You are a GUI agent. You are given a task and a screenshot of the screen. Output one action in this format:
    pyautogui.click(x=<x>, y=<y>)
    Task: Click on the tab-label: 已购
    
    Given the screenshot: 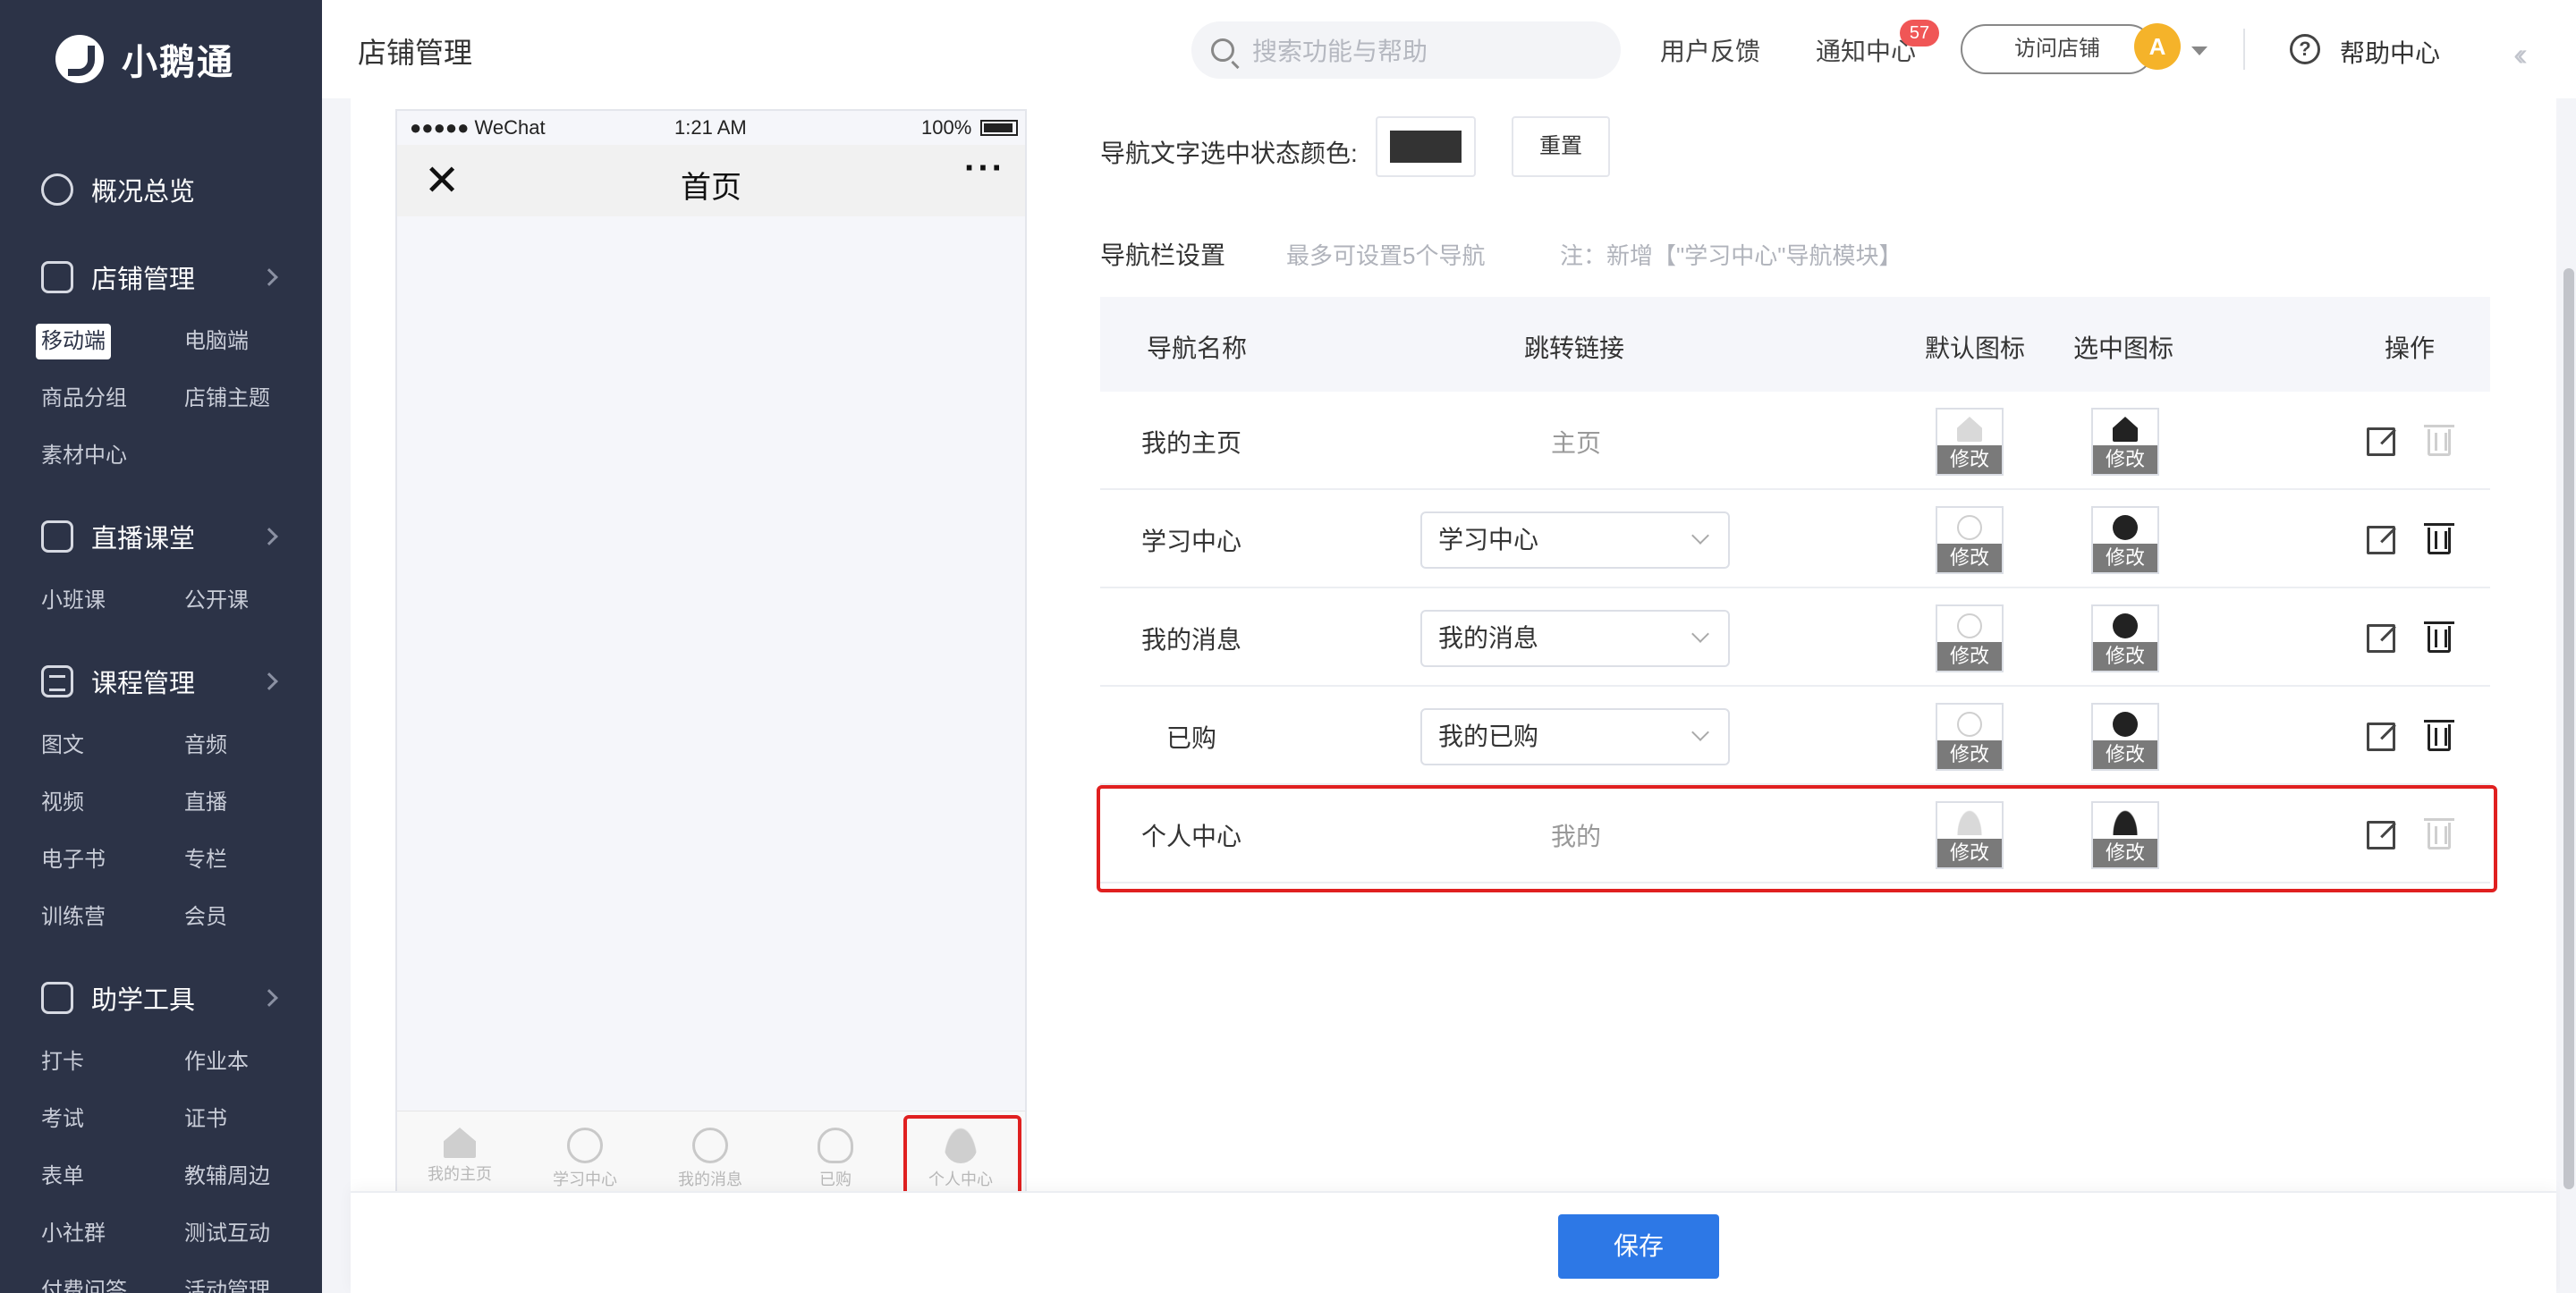 What is the action you would take?
    pyautogui.click(x=835, y=1179)
    